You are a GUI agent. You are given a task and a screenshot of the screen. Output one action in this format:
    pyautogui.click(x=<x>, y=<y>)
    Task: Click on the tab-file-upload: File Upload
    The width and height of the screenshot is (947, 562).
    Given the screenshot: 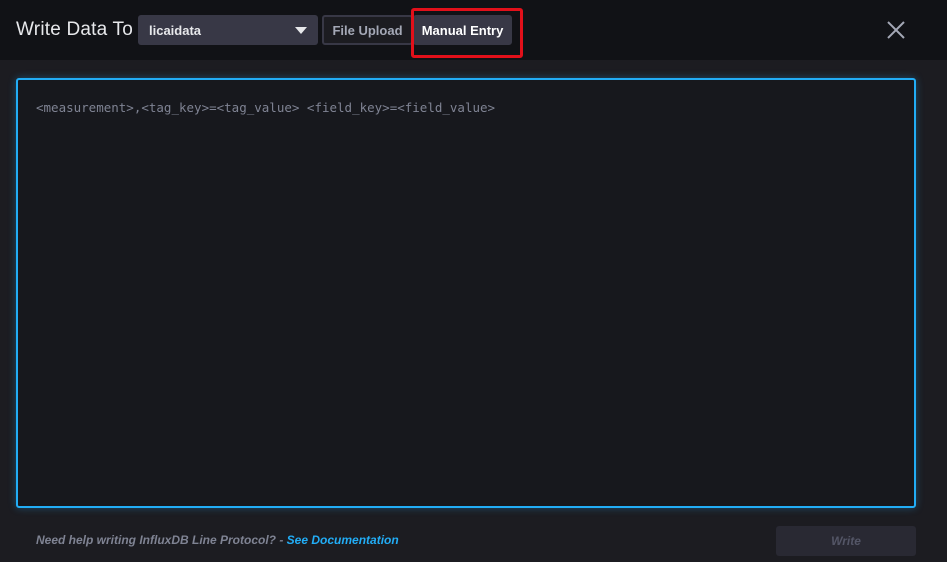 What is the action you would take?
    pyautogui.click(x=367, y=30)
    